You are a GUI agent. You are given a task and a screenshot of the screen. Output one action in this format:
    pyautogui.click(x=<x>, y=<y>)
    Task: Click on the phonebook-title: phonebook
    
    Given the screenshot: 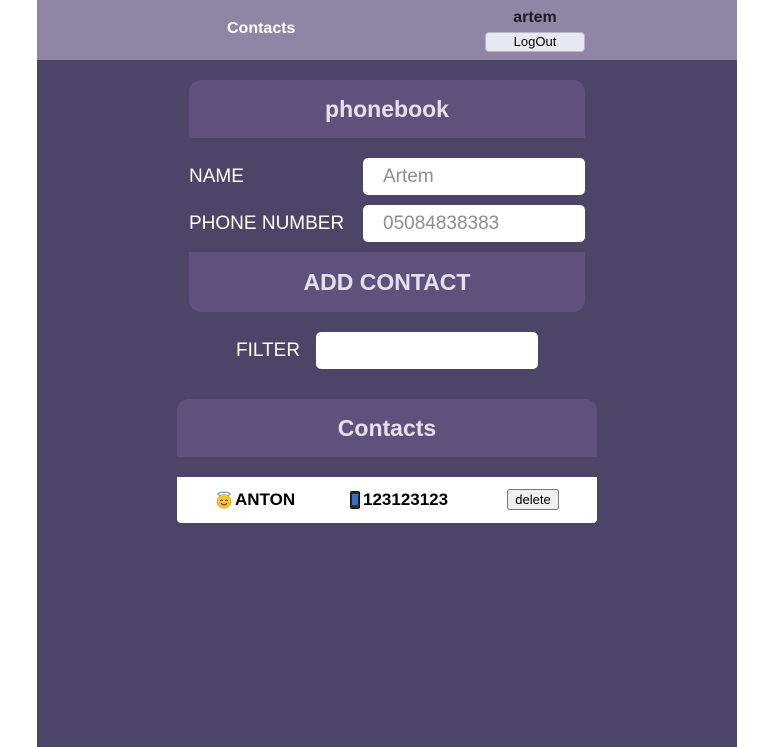 What is the action you would take?
    pyautogui.click(x=387, y=109)
    